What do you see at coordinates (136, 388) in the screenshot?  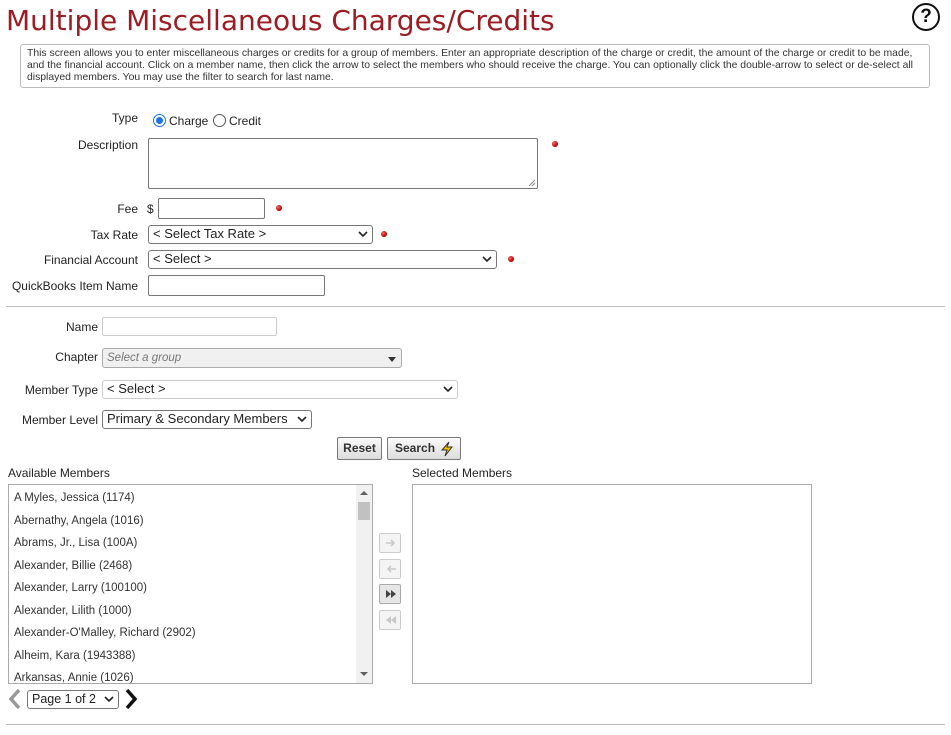 I see `member-type-value: < Select >` at bounding box center [136, 388].